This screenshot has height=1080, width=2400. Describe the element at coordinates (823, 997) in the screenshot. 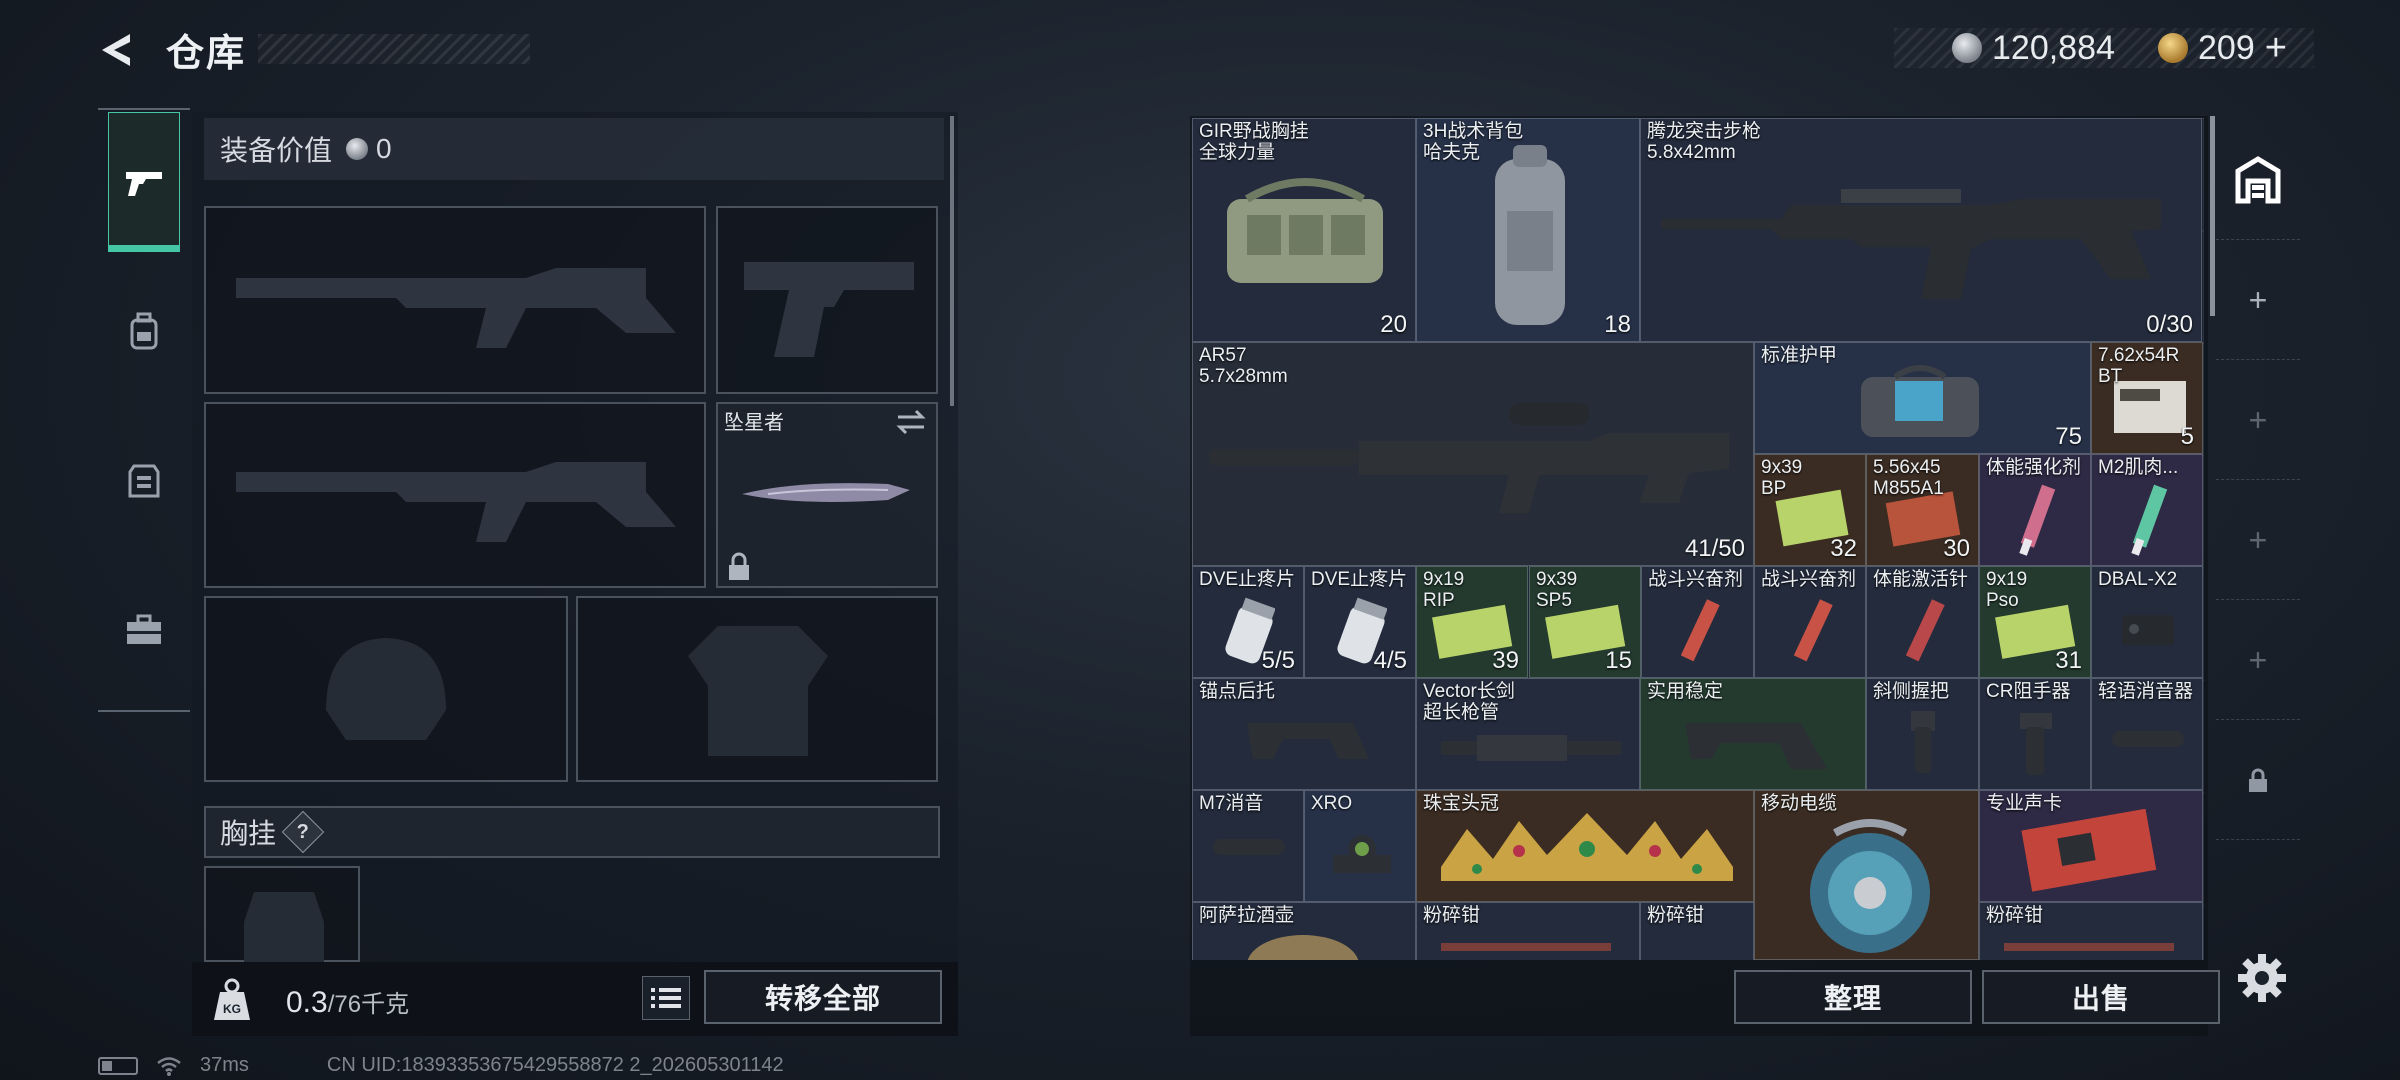

I see `transfer-all-button: 转移全部` at that location.